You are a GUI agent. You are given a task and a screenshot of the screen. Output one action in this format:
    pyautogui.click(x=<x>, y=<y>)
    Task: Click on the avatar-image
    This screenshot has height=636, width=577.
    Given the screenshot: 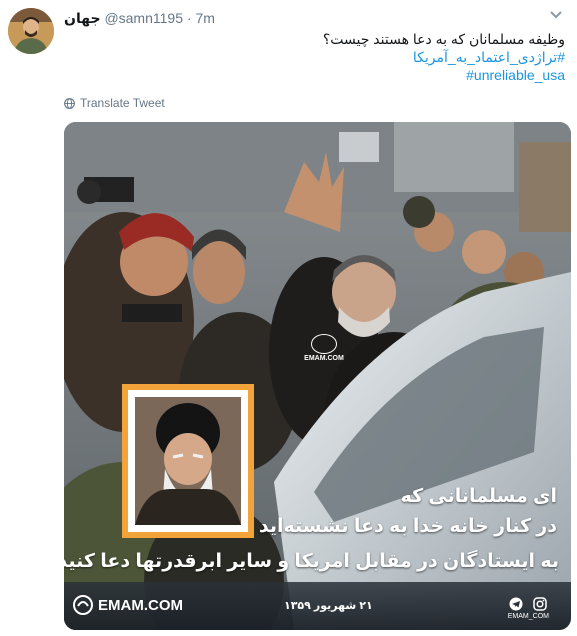 What is the action you would take?
    pyautogui.click(x=31, y=31)
    